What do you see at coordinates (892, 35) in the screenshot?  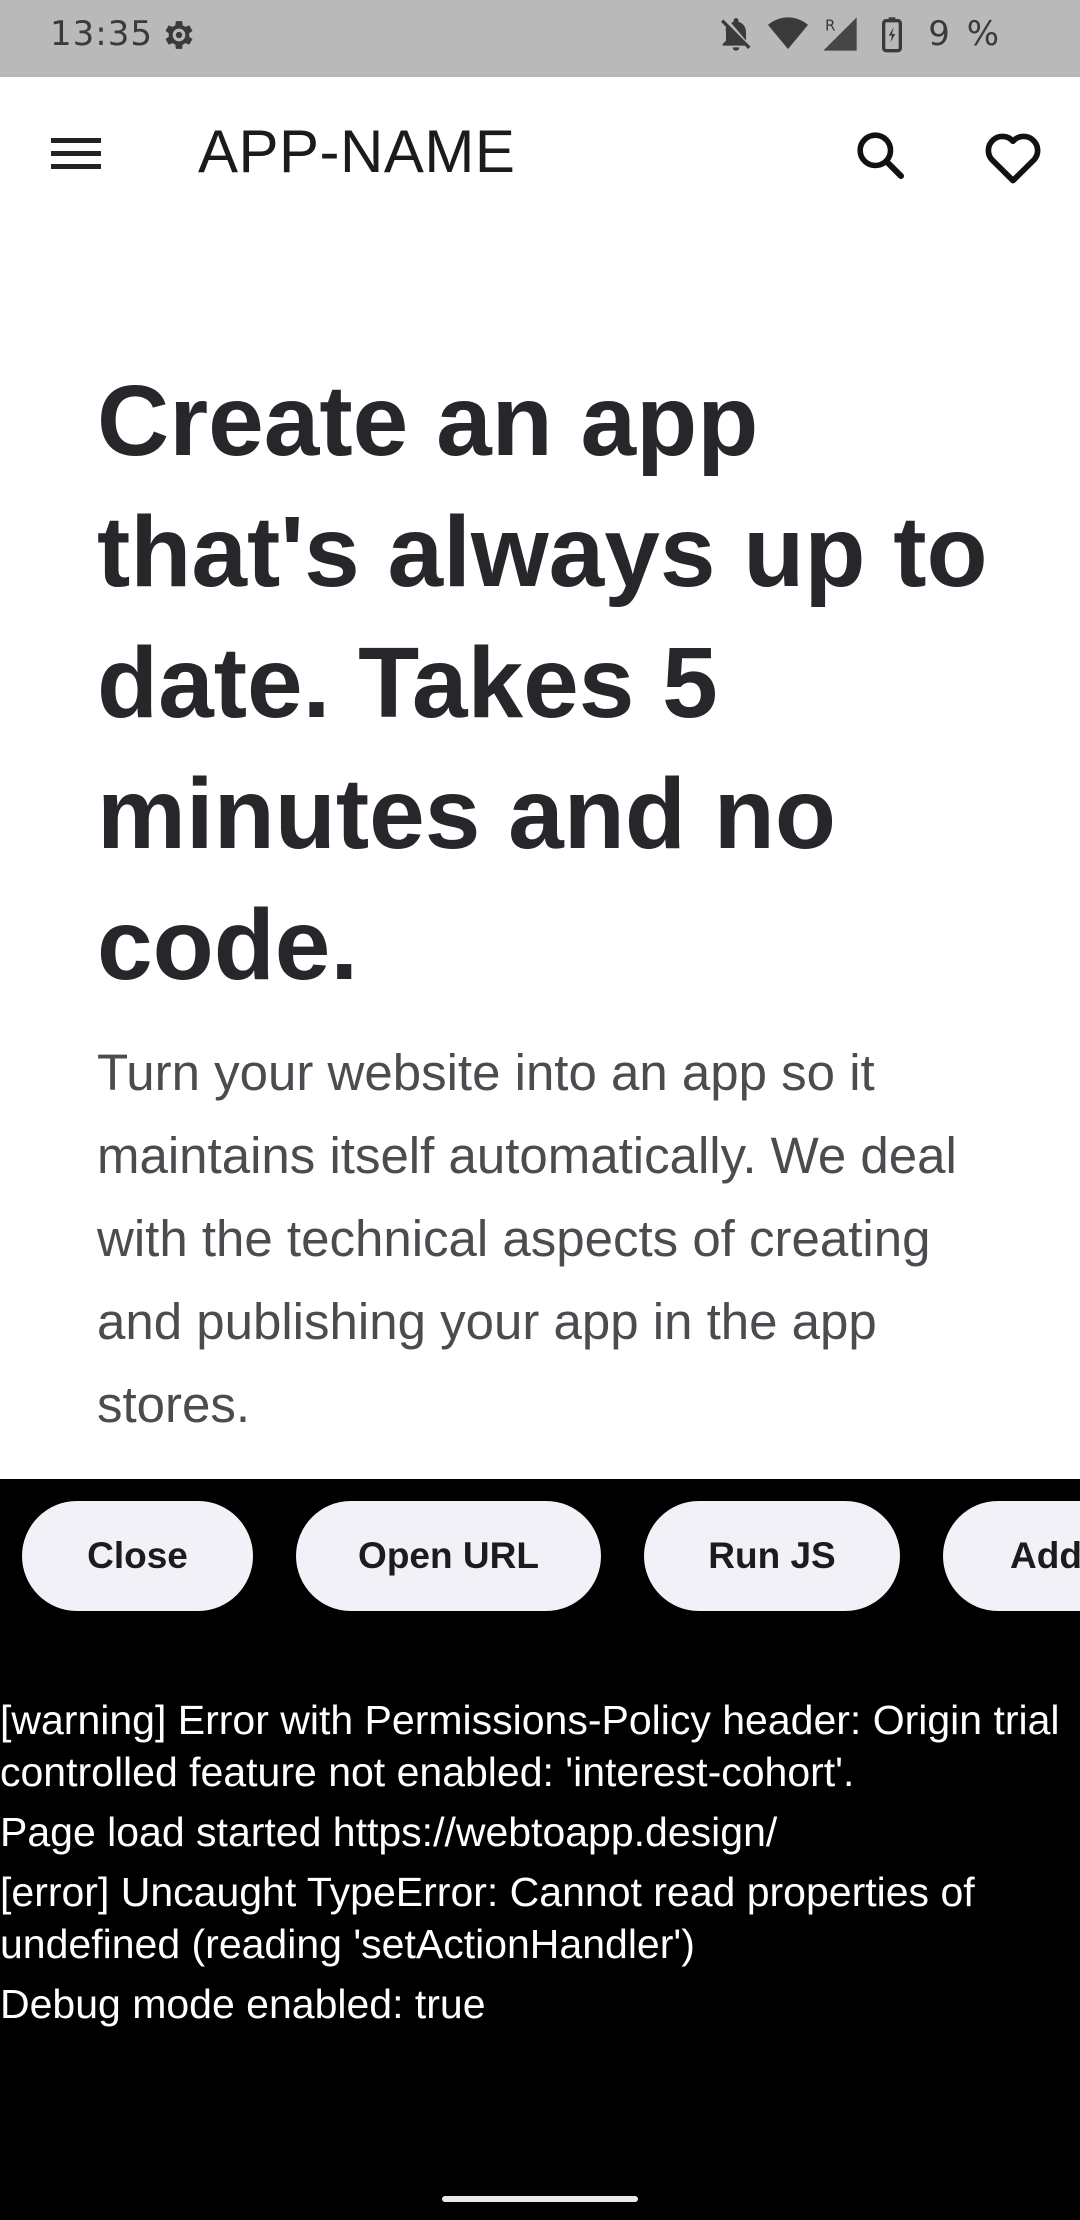 I see `battery-charging-icon` at bounding box center [892, 35].